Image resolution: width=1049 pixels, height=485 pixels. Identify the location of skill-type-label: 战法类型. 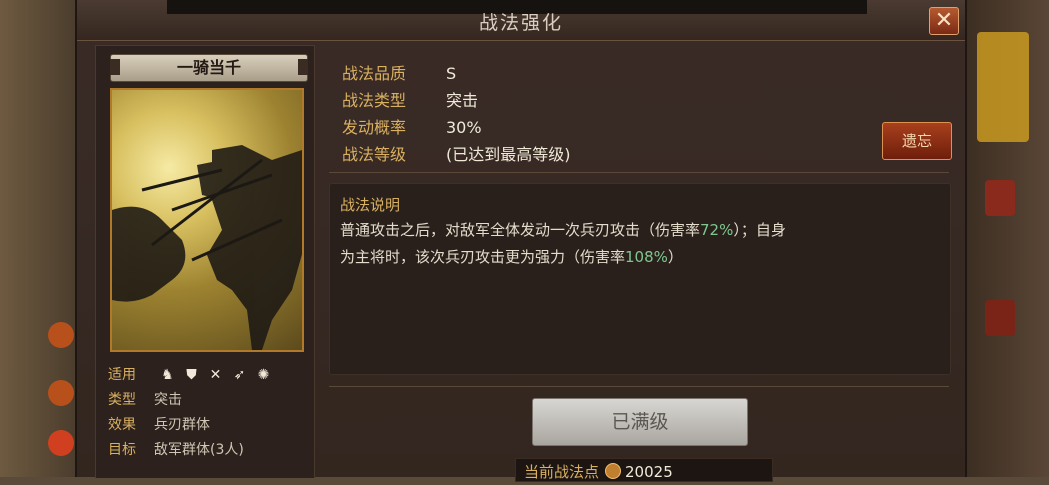
(374, 100).